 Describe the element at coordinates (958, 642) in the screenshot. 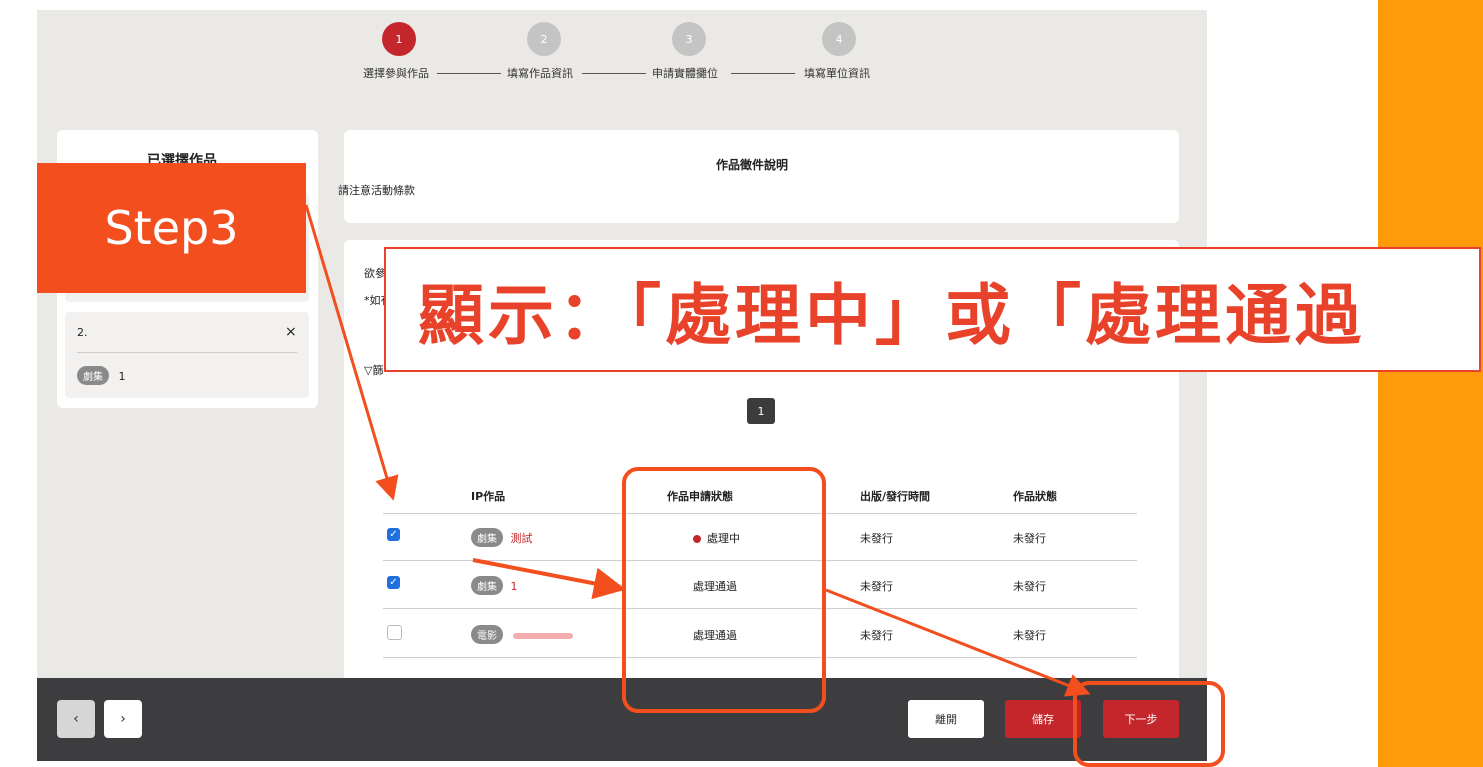

I see `arrow-to-next-step` at that location.